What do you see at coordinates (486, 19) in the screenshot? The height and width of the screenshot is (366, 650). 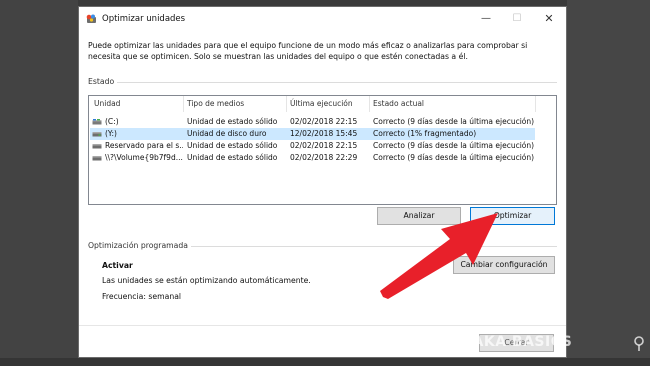 I see `minimize-button: —` at bounding box center [486, 19].